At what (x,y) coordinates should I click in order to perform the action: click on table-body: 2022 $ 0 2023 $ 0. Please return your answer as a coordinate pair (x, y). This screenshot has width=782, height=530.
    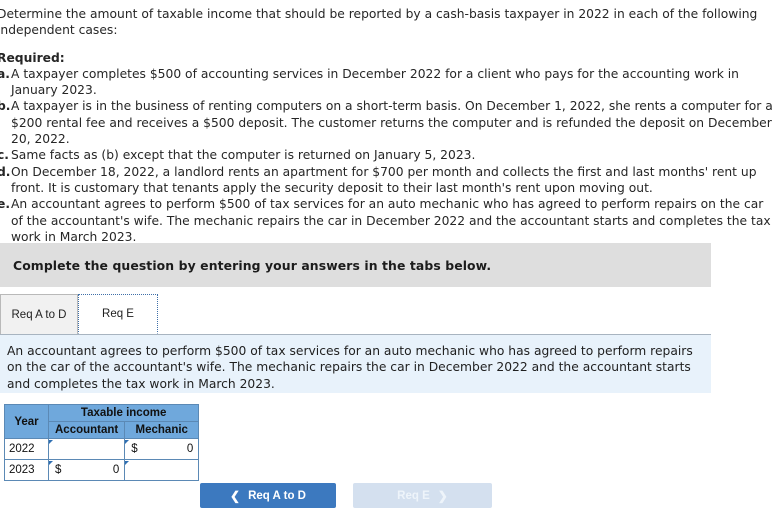
    Looking at the image, I should click on (102, 459).